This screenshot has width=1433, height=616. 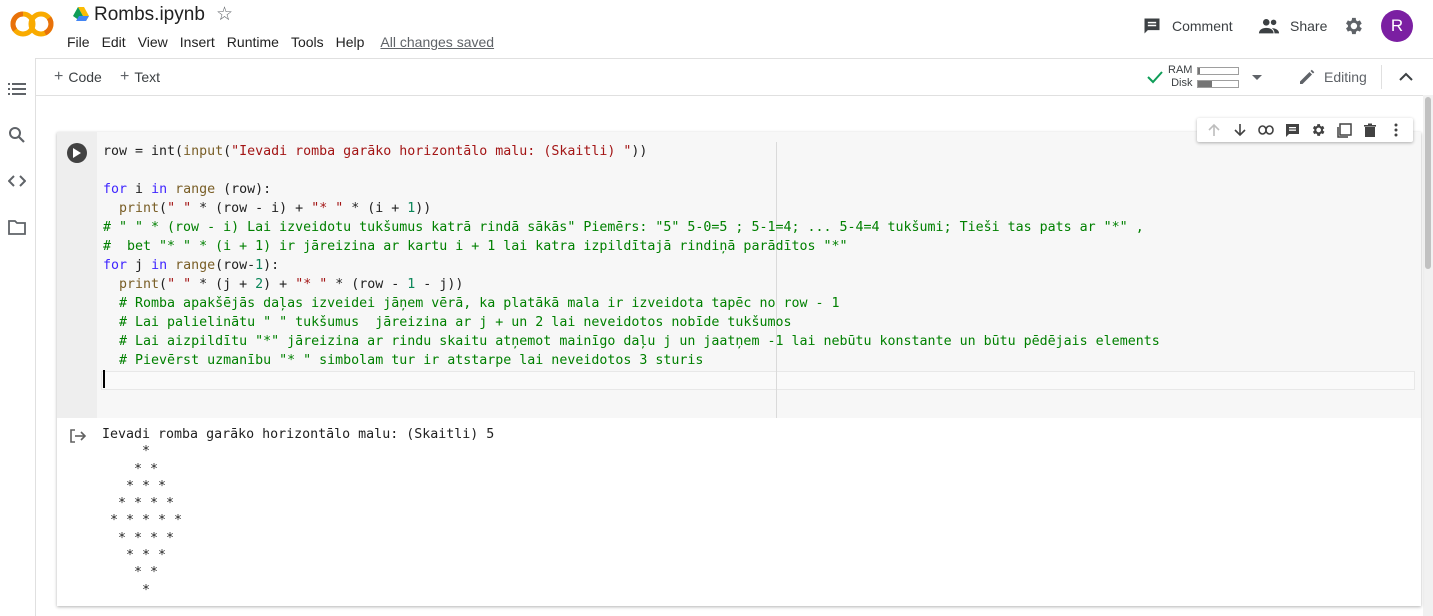 What do you see at coordinates (1202, 26) in the screenshot?
I see `comment-label: Comment` at bounding box center [1202, 26].